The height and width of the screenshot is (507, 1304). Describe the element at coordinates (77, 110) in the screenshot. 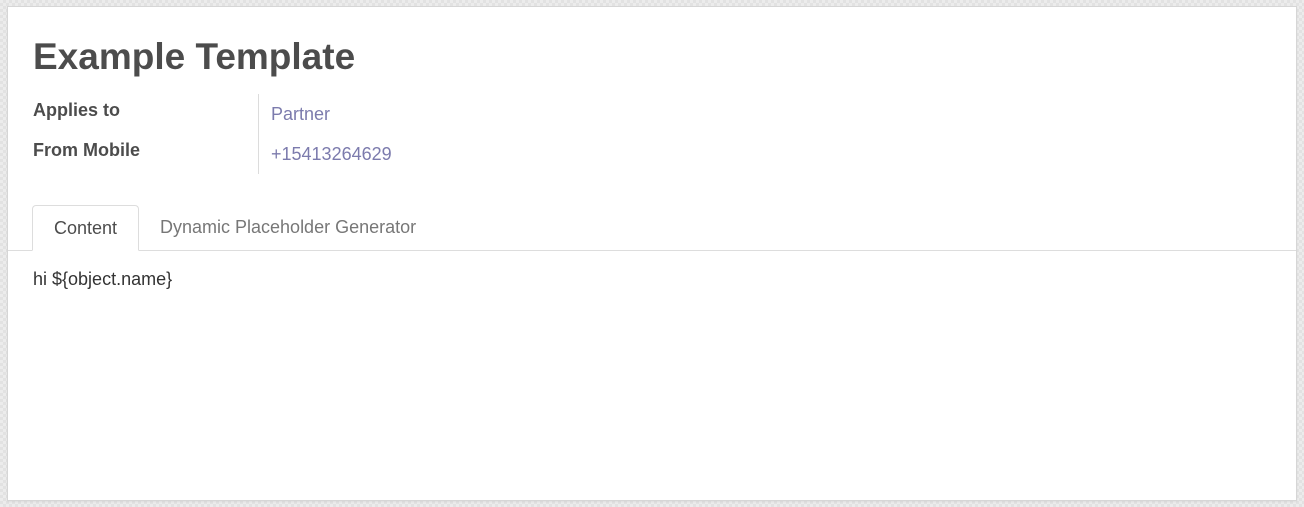

I see `field-label-applies-to: Applies to` at that location.